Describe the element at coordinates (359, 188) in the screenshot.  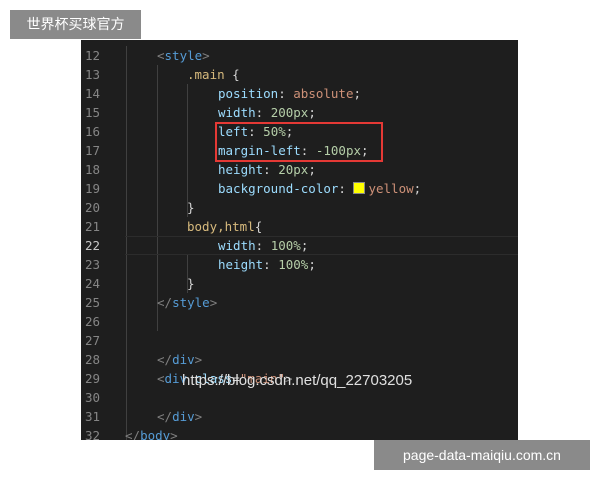
I see `color-swatch-icon` at that location.